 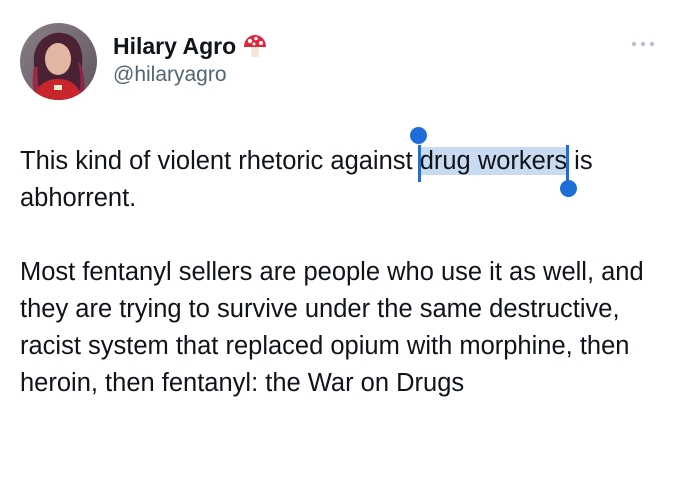 I want to click on mushroom-icon, so click(x=255, y=46).